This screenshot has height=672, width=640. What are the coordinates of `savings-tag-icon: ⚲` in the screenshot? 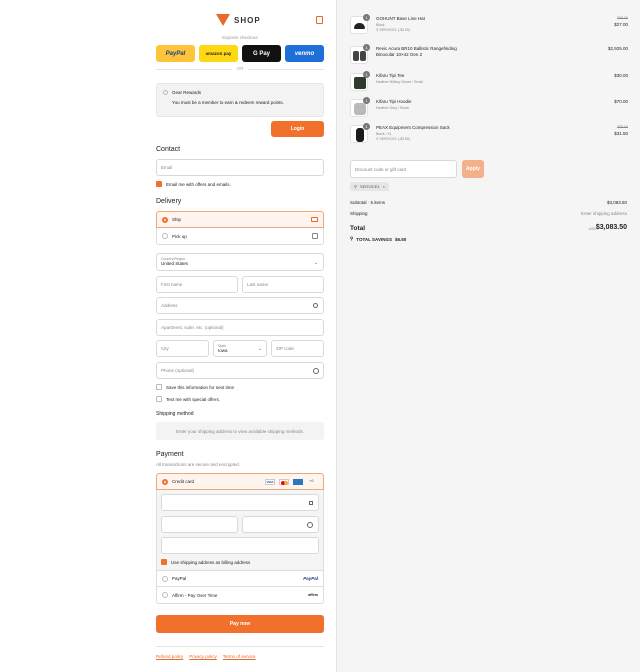 It's located at (352, 238).